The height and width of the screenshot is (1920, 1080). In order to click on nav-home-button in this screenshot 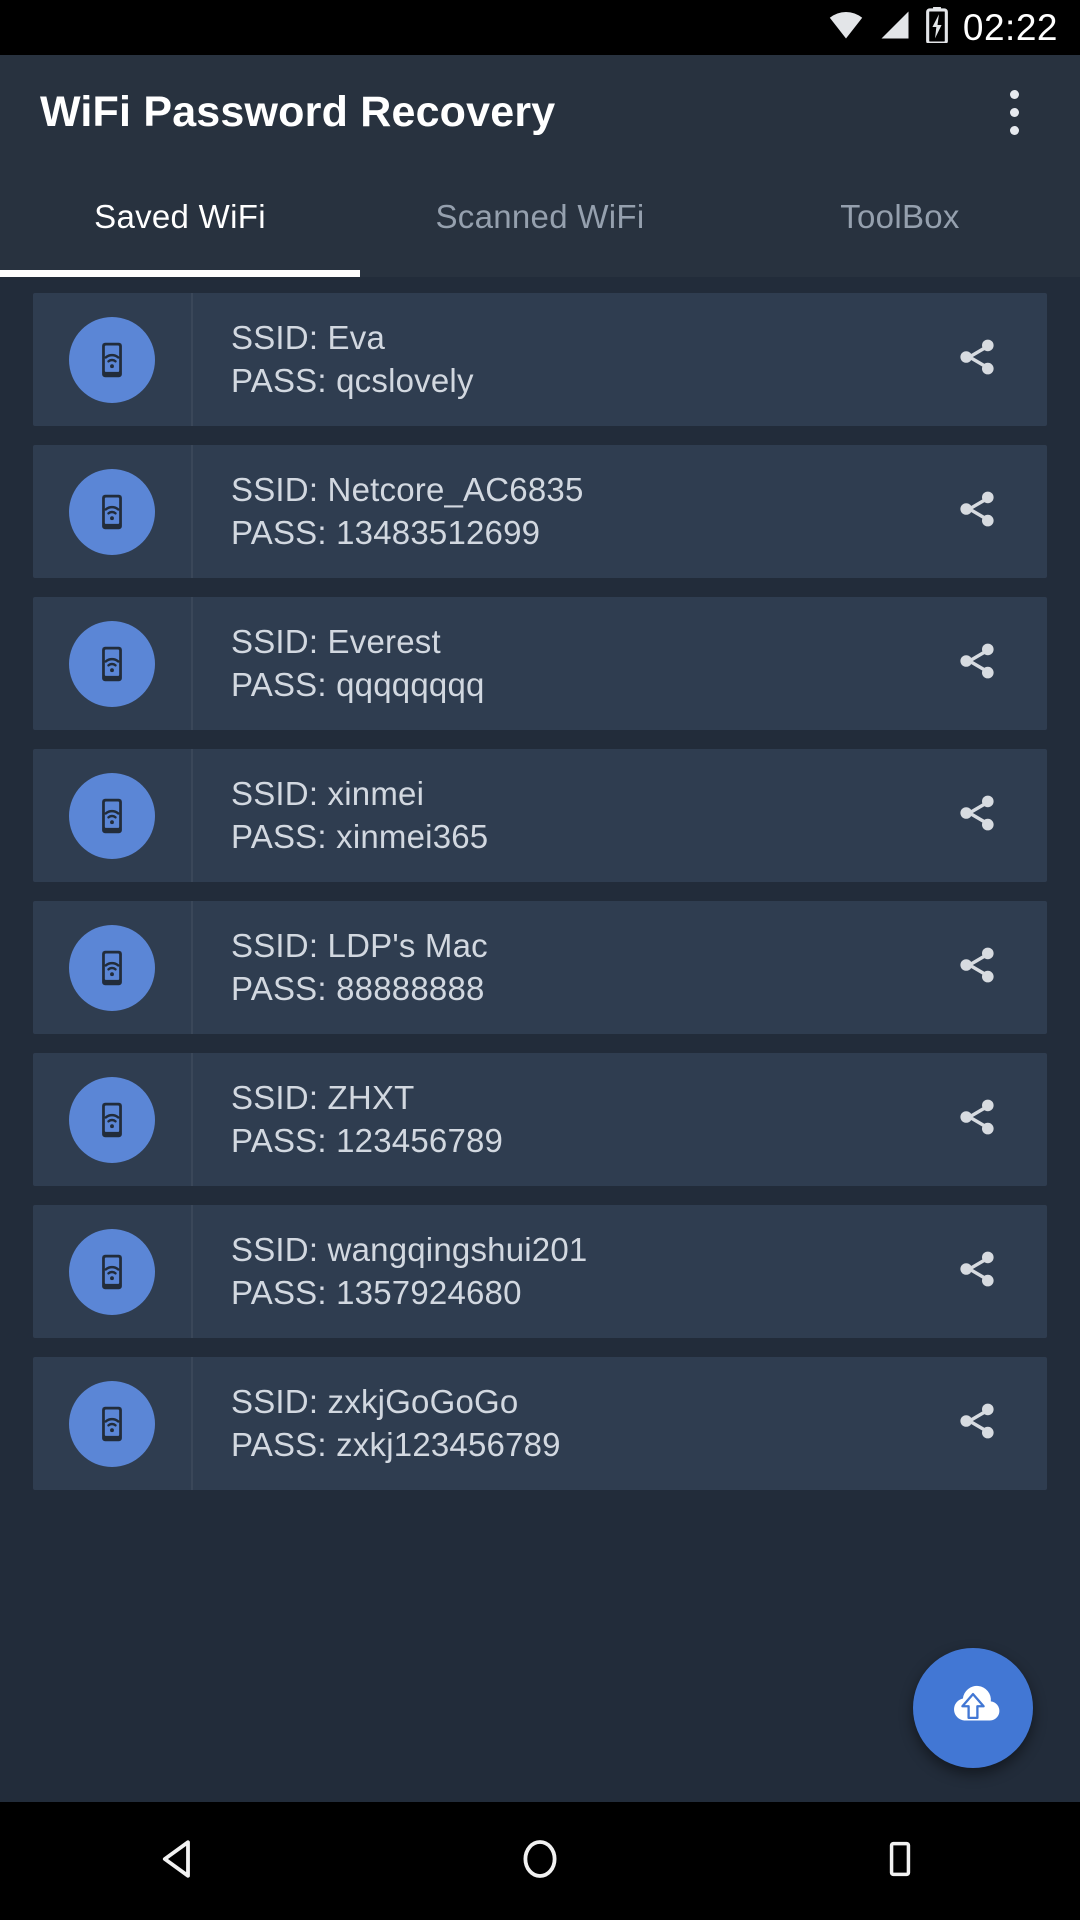, I will do `click(540, 1861)`.